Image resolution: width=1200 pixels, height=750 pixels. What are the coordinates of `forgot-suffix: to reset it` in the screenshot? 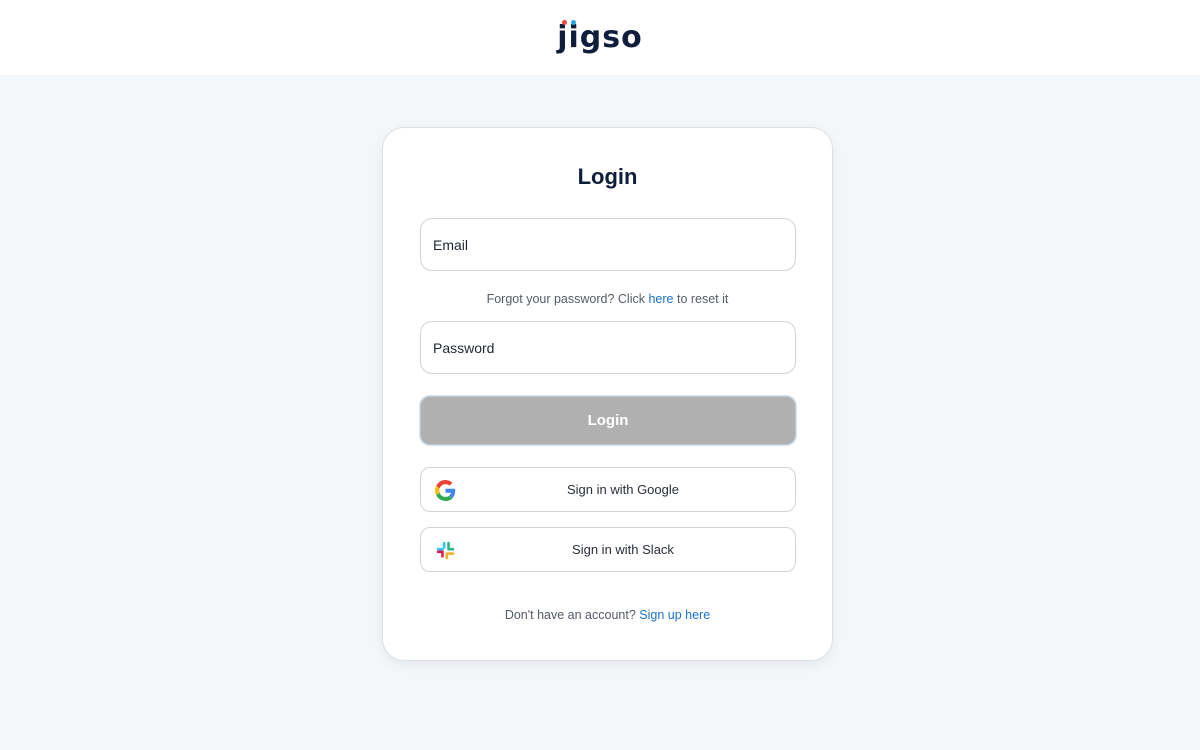 It's located at (701, 299).